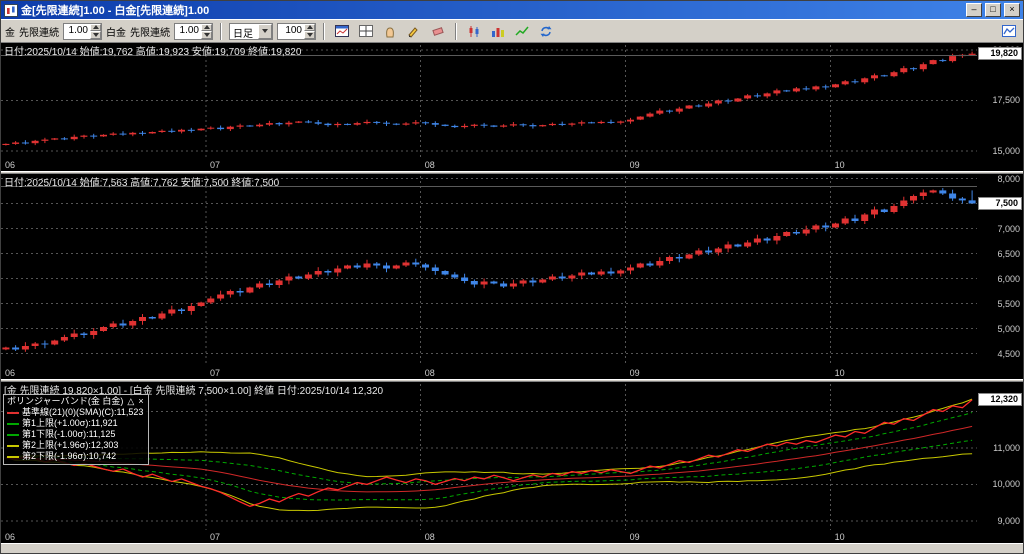 The width and height of the screenshot is (1024, 554). What do you see at coordinates (1008, 278) in the screenshot?
I see `y-axis-label: 6,000` at bounding box center [1008, 278].